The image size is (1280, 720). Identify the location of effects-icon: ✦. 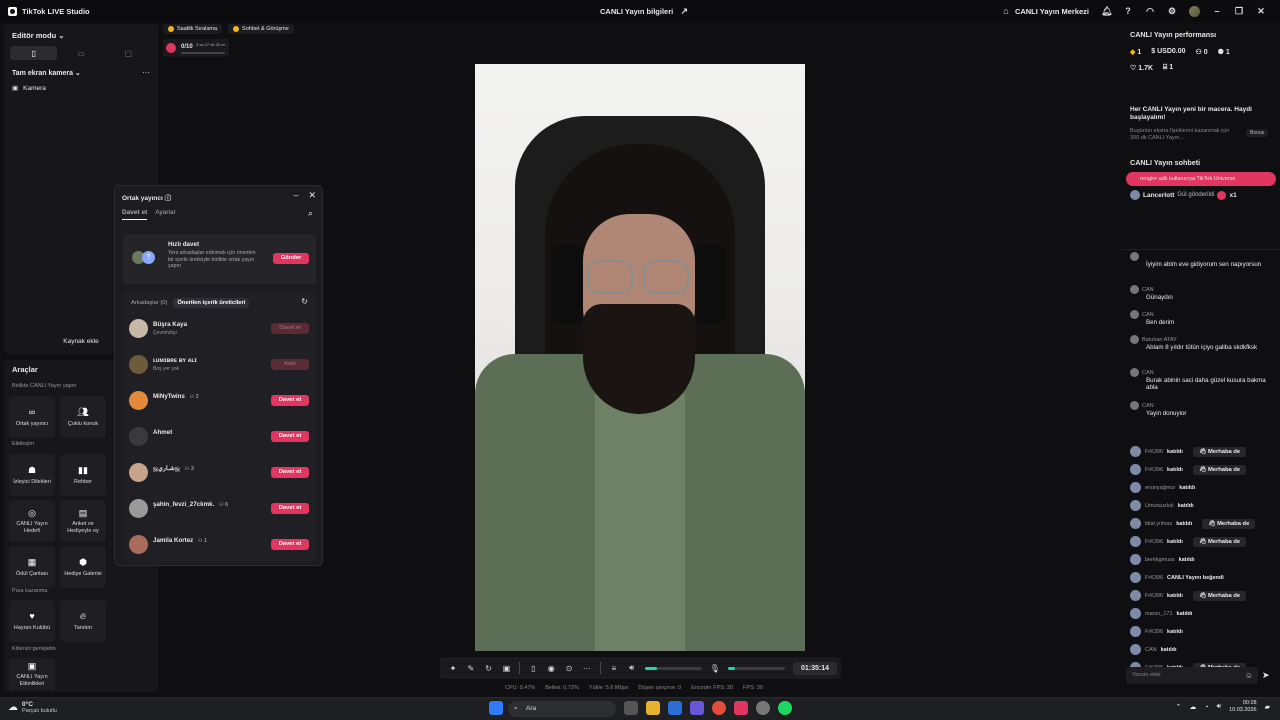
(453, 668).